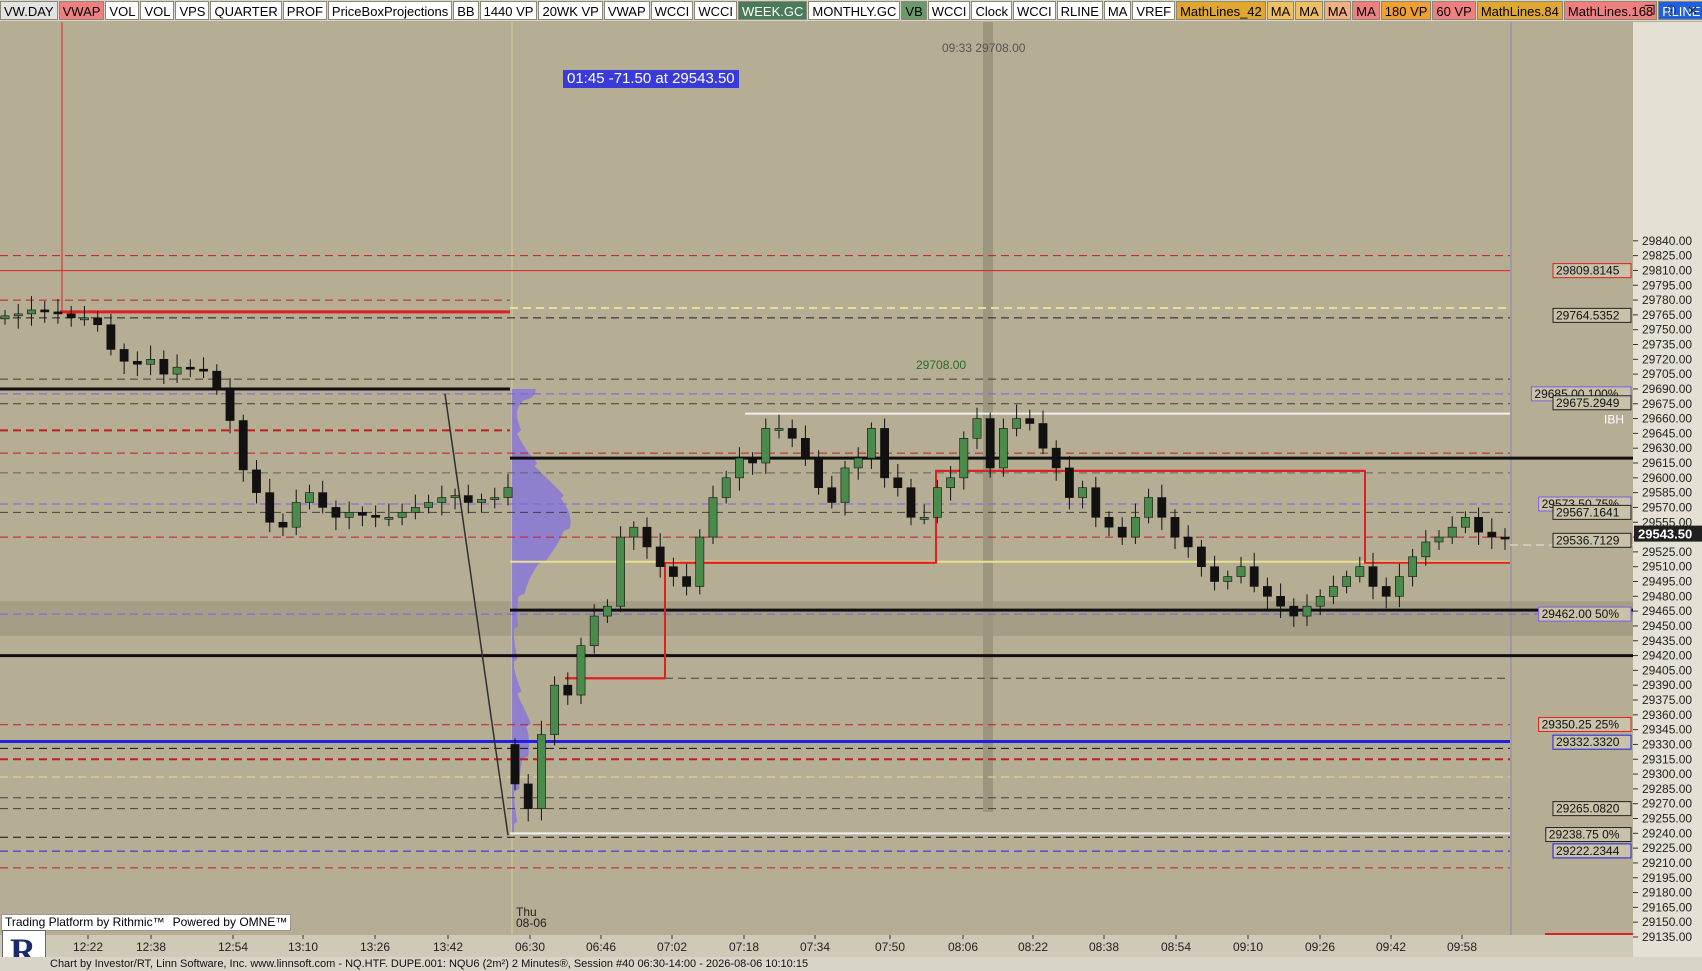 The width and height of the screenshot is (1702, 971). Describe the element at coordinates (1667, 389) in the screenshot. I see `y-tick-label: 29690.00` at that location.